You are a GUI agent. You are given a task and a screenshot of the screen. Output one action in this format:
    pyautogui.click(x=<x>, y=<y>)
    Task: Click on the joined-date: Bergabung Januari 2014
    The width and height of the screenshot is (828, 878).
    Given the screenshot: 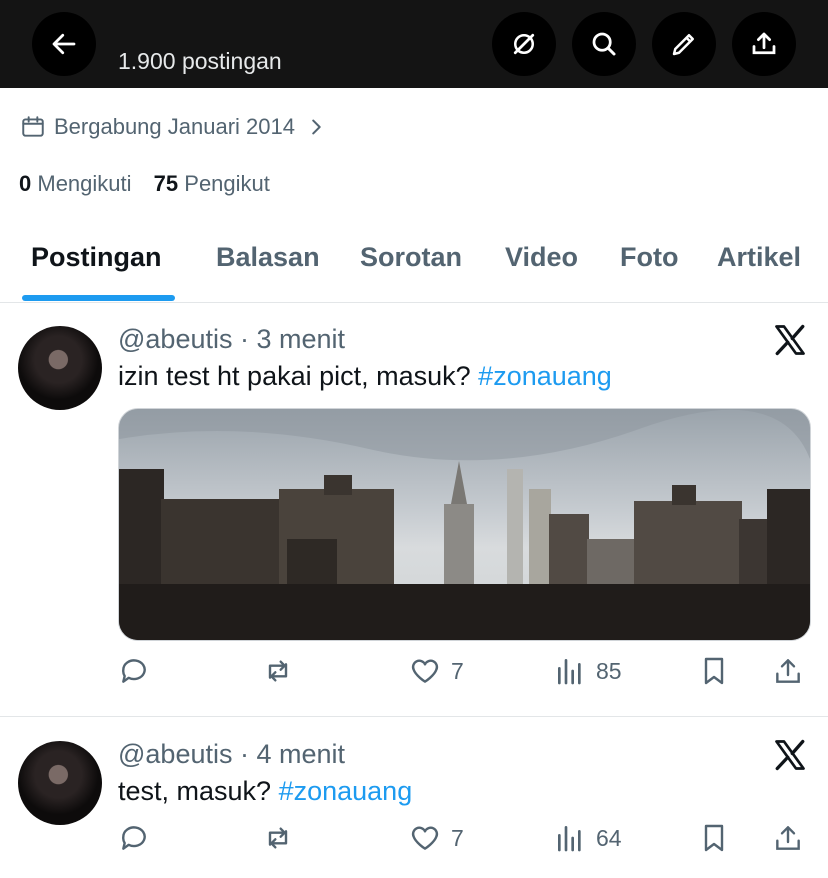 What is the action you would take?
    pyautogui.click(x=177, y=127)
    